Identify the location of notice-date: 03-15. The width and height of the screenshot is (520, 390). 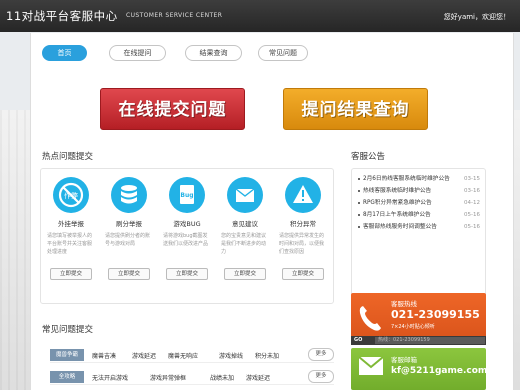
(472, 179).